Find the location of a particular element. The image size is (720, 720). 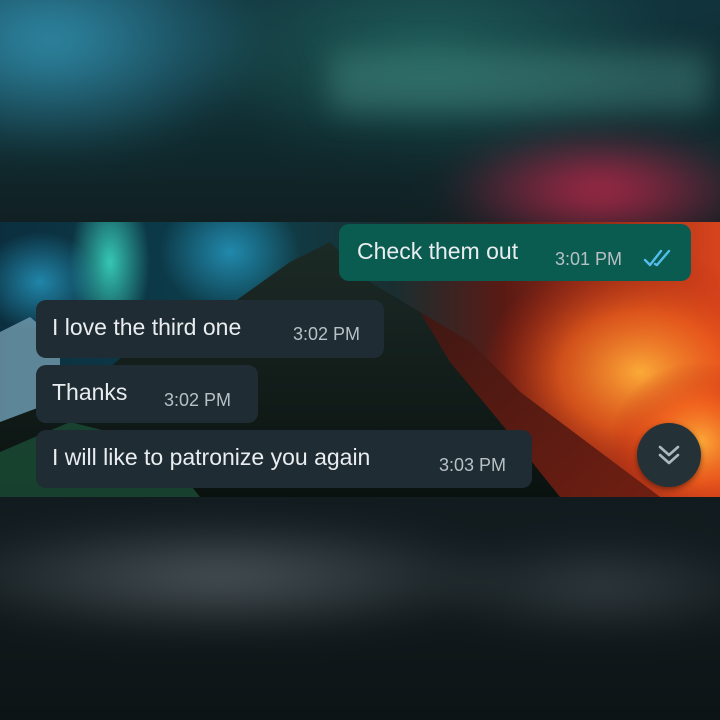

message-outgoing: Check them out 3:01 PM is located at coordinates (515, 252).